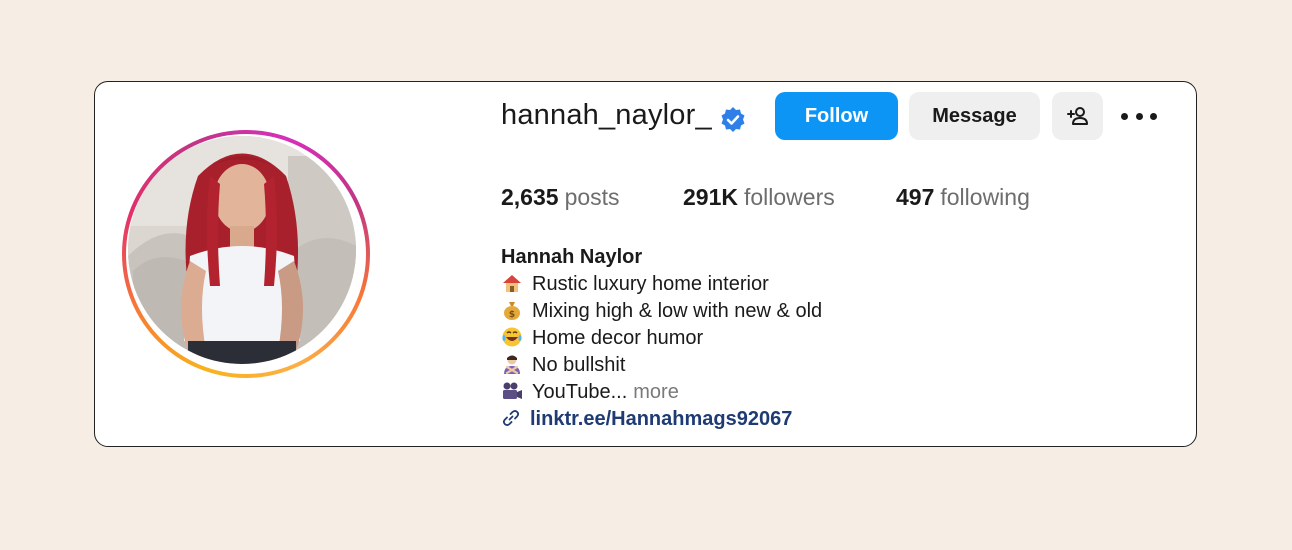 The height and width of the screenshot is (550, 1292). I want to click on followers-label: followers, so click(789, 197).